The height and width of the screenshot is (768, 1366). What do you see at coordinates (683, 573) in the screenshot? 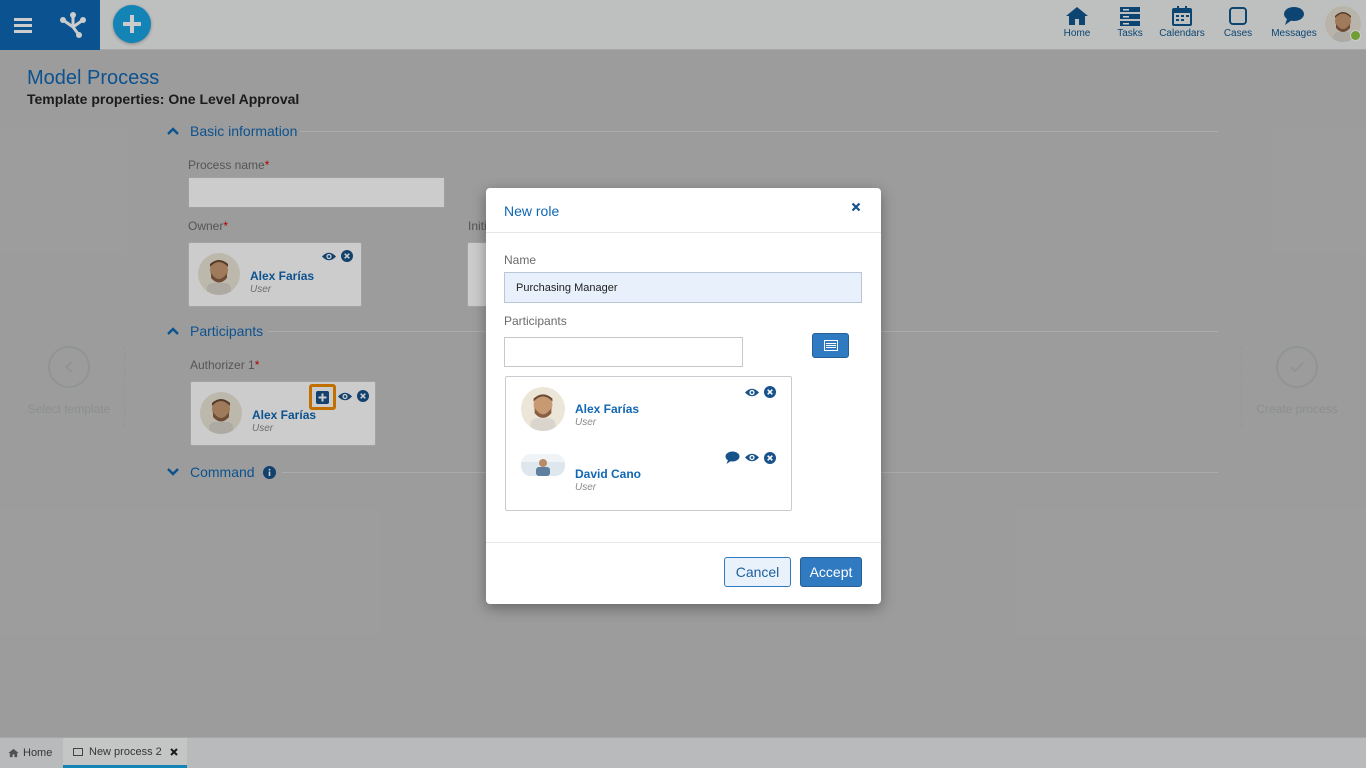
I see `dialog-footer: Cancel Accept` at bounding box center [683, 573].